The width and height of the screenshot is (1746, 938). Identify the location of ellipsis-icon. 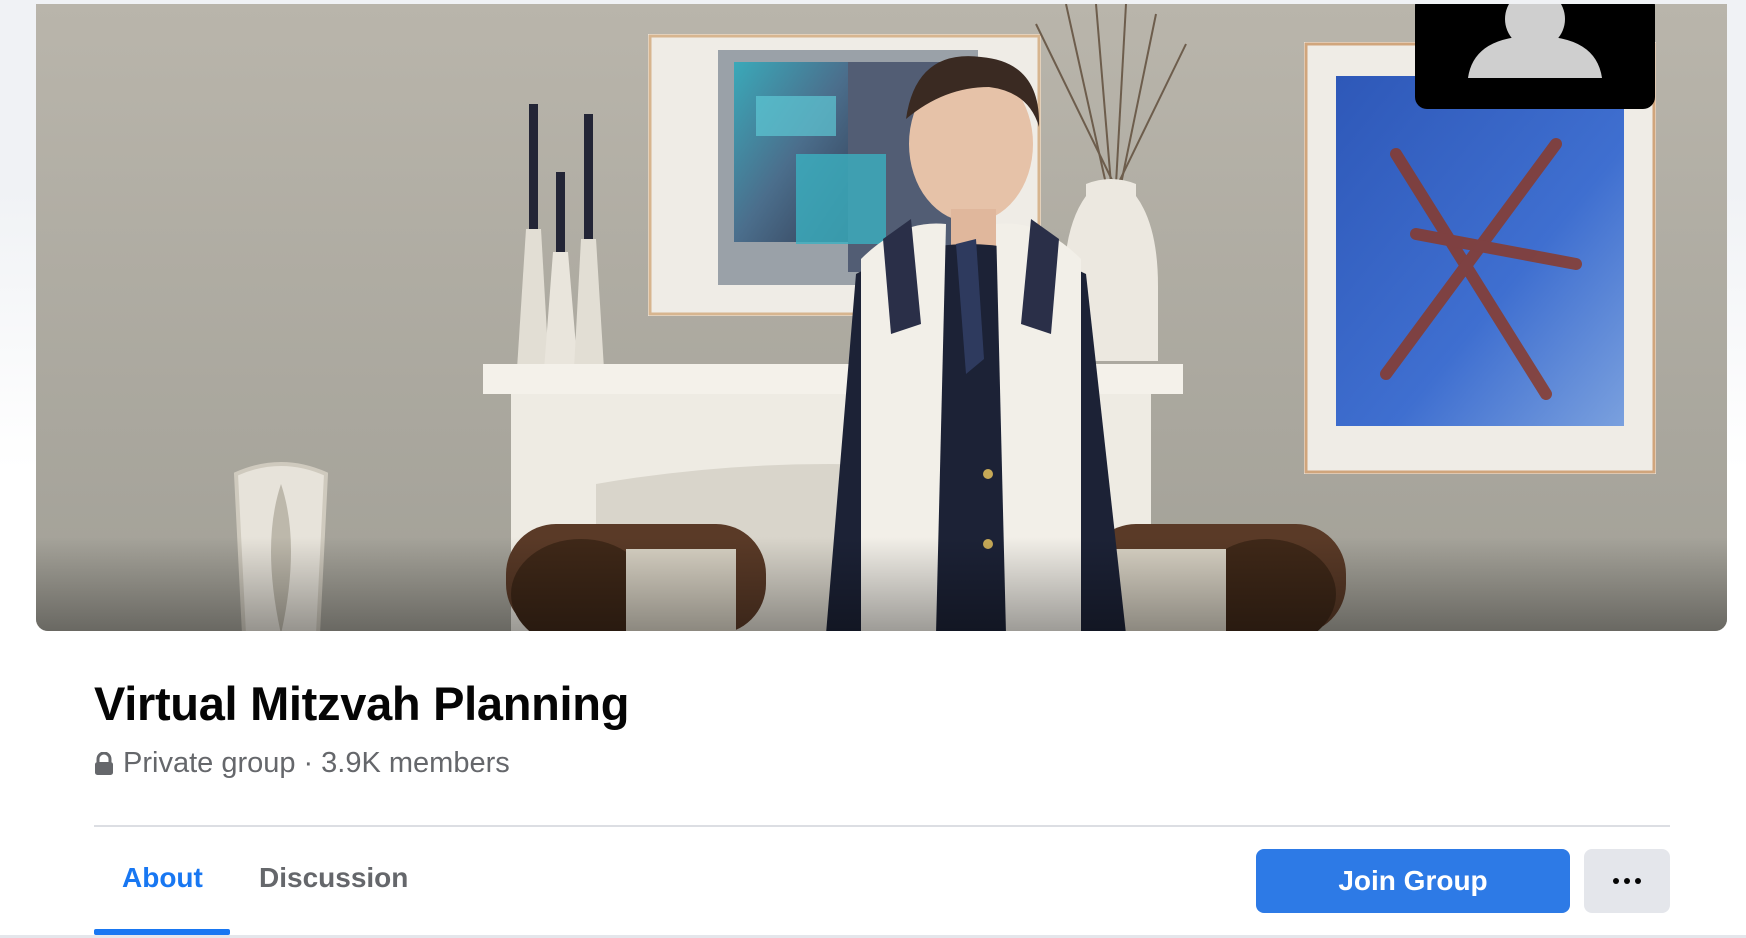
(1627, 881).